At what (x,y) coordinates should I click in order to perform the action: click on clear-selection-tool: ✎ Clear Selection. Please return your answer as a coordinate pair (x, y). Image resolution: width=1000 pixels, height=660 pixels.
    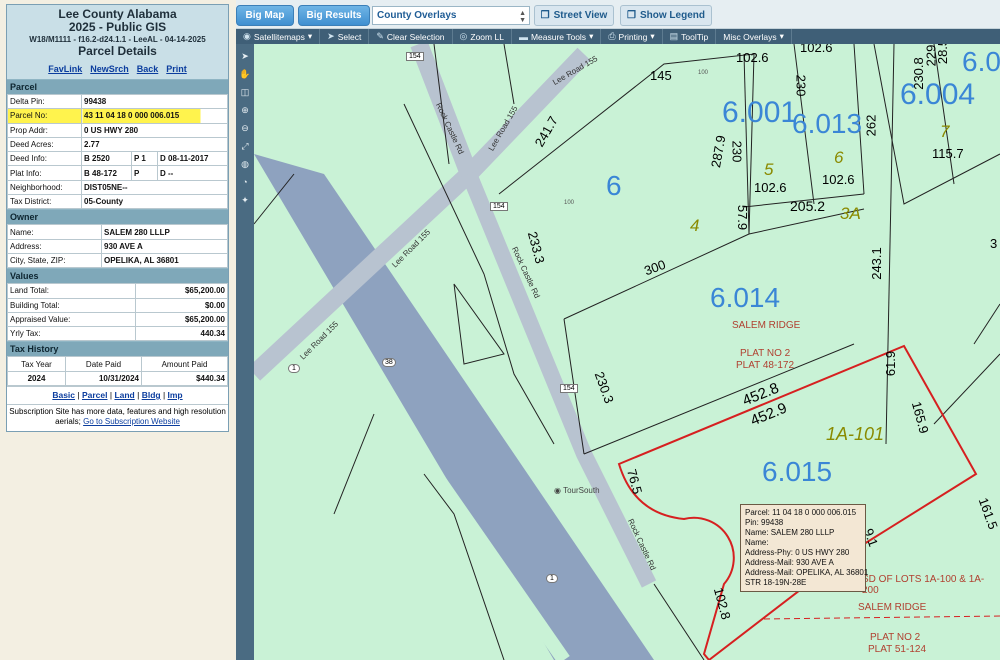
    Looking at the image, I should click on (411, 36).